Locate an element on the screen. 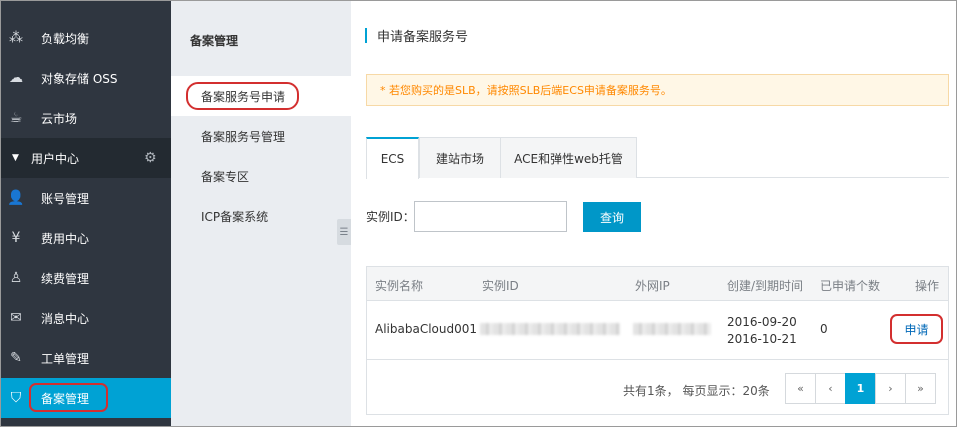 This screenshot has height=427, width=957. first-page-button: « is located at coordinates (800, 388).